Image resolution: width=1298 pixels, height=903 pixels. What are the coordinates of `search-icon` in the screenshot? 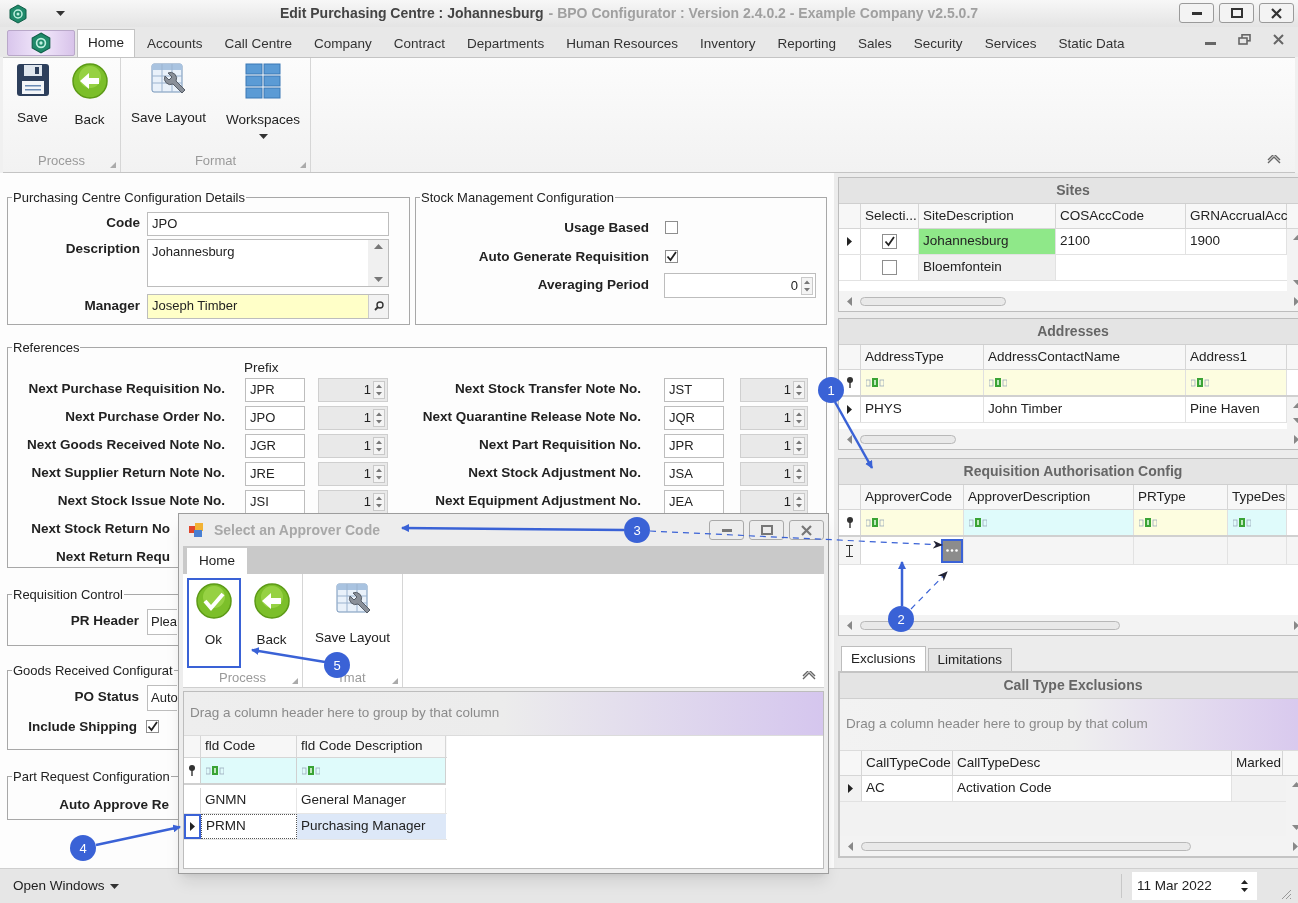 It's located at (378, 306).